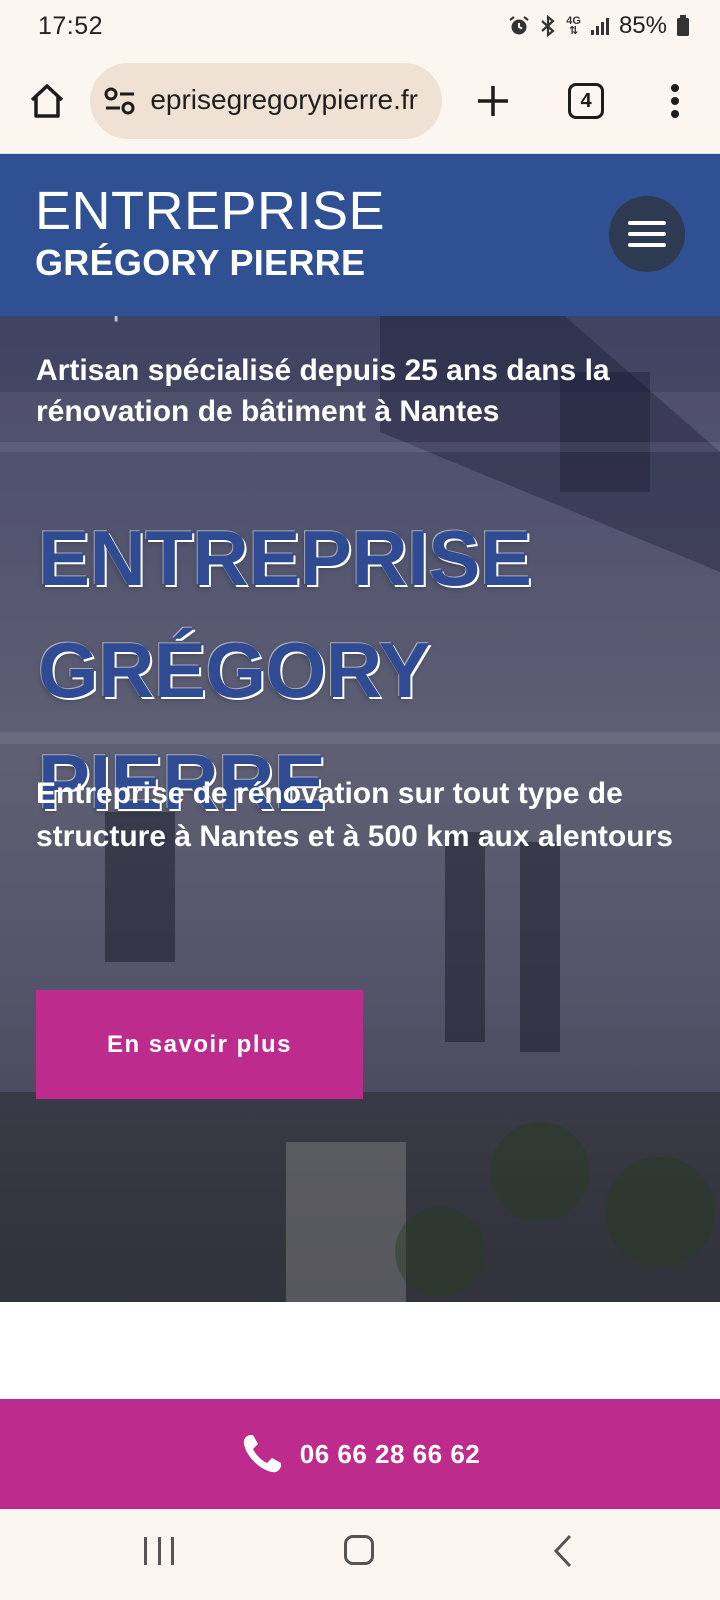 The width and height of the screenshot is (720, 1600). I want to click on system-home-button, so click(359, 1550).